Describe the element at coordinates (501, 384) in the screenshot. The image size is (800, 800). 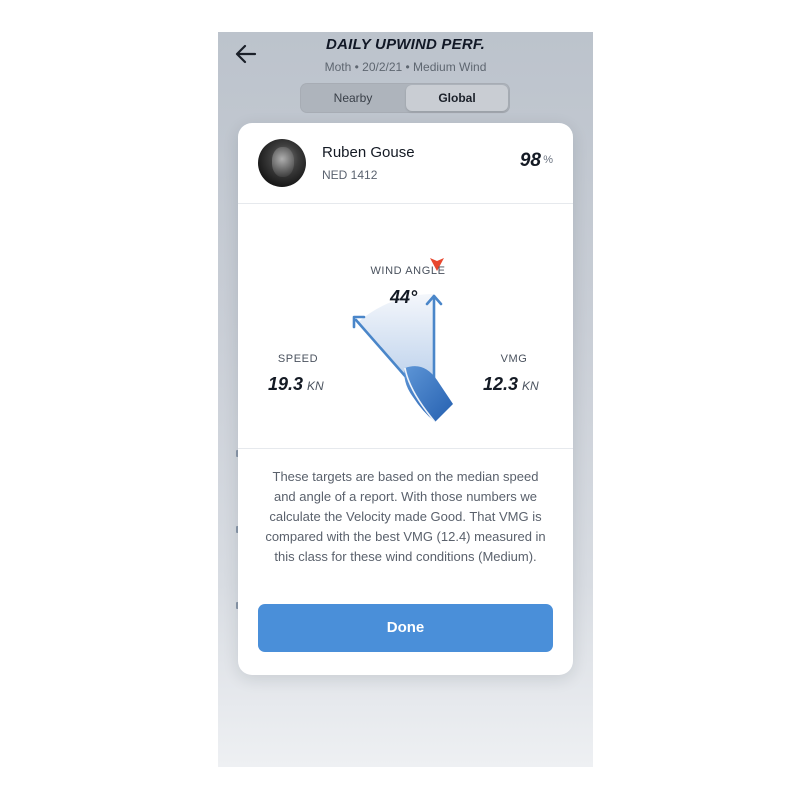
I see `vmg-value: 12.3` at that location.